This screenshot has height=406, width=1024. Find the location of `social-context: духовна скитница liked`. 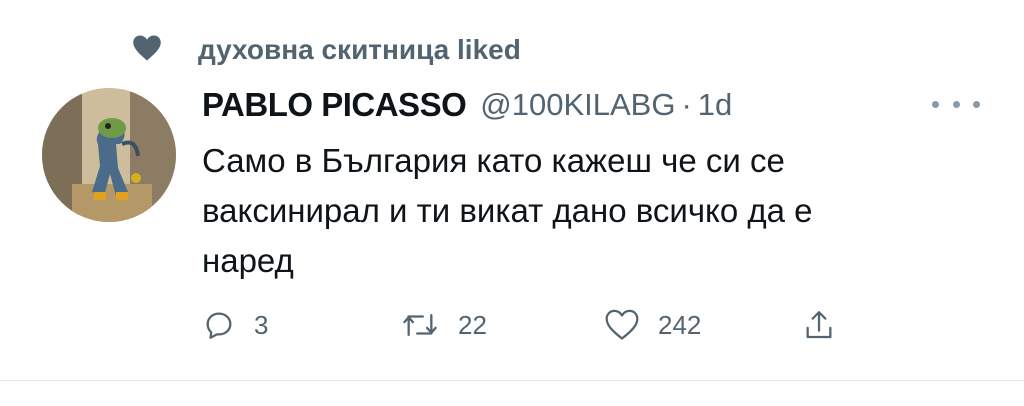

social-context: духовна скитница liked is located at coordinates (326, 48).